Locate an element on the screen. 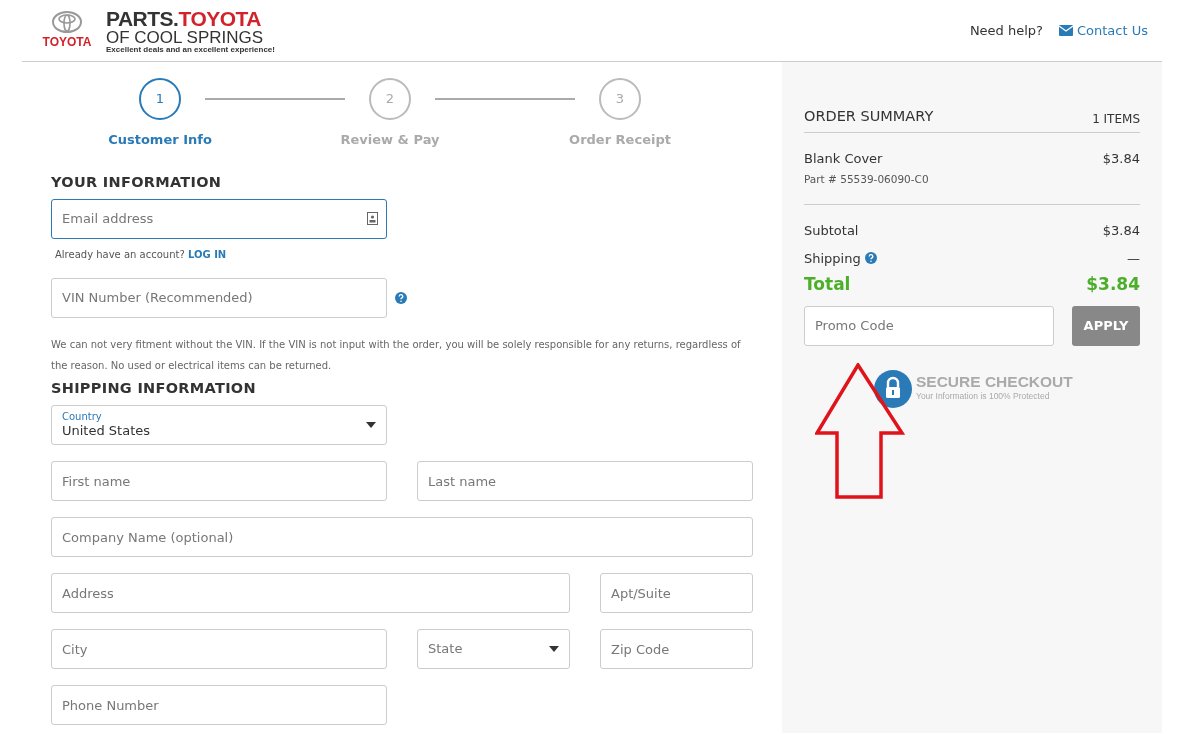 The image size is (1198, 733). total-value: $3.84 is located at coordinates (1113, 284).